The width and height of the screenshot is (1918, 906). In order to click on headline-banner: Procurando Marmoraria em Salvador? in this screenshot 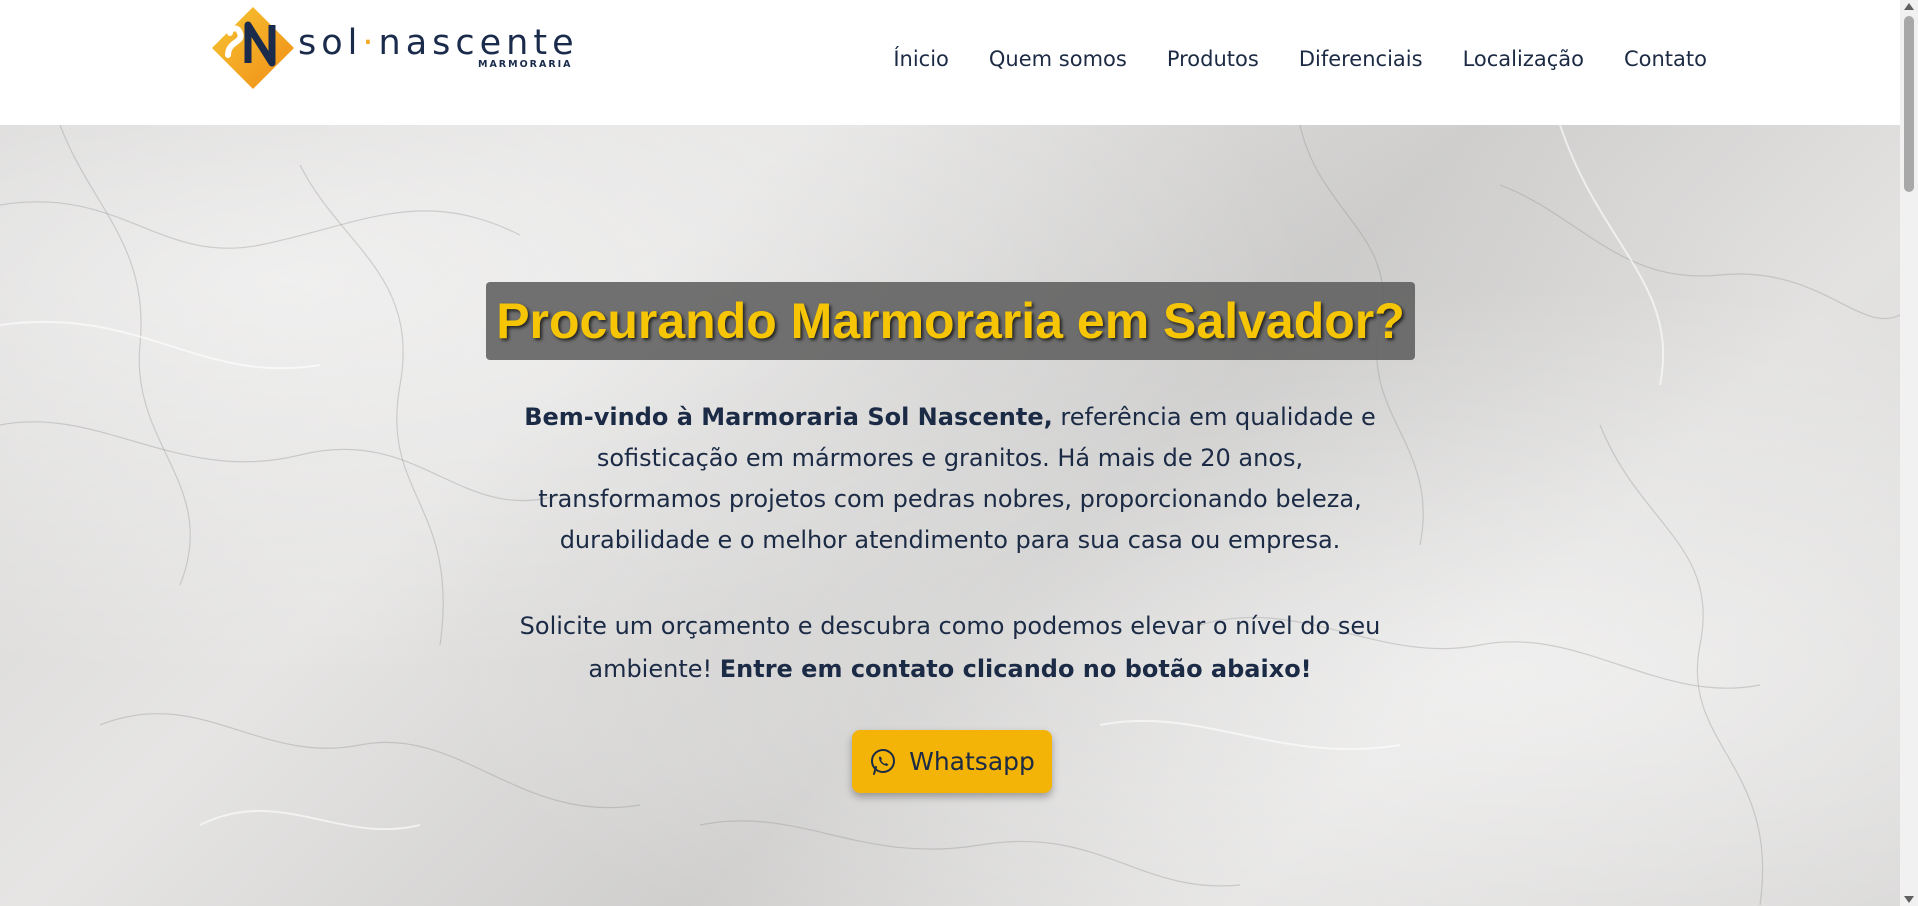, I will do `click(950, 321)`.